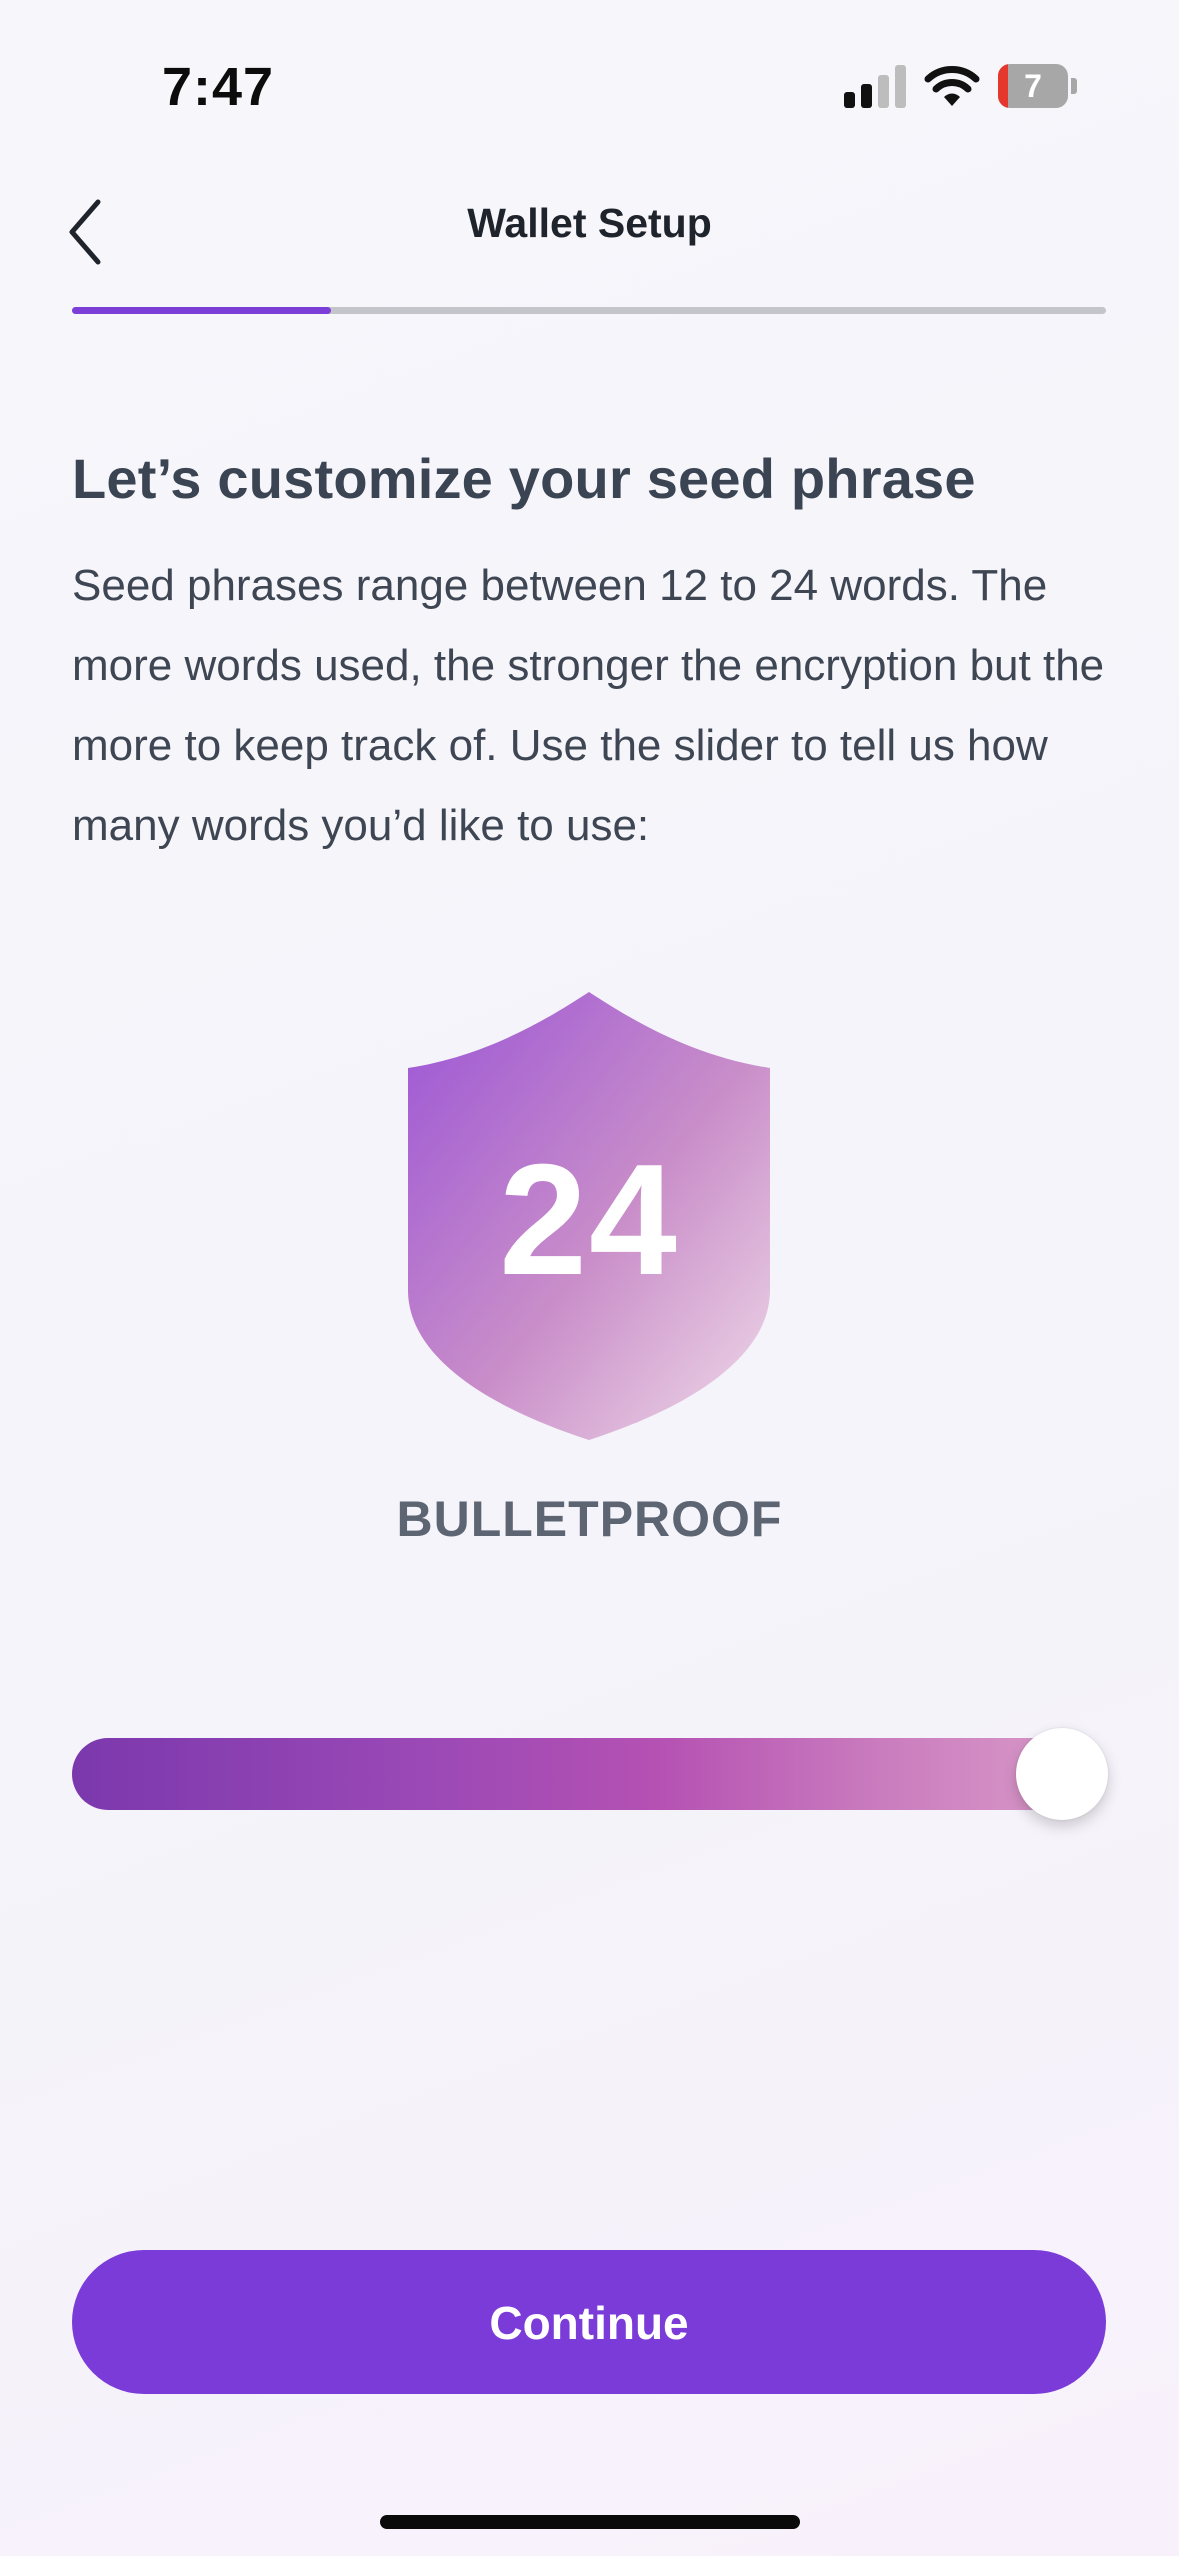 The width and height of the screenshot is (1179, 2556). Describe the element at coordinates (589, 223) in the screenshot. I see `page-title: Wallet Setup` at that location.